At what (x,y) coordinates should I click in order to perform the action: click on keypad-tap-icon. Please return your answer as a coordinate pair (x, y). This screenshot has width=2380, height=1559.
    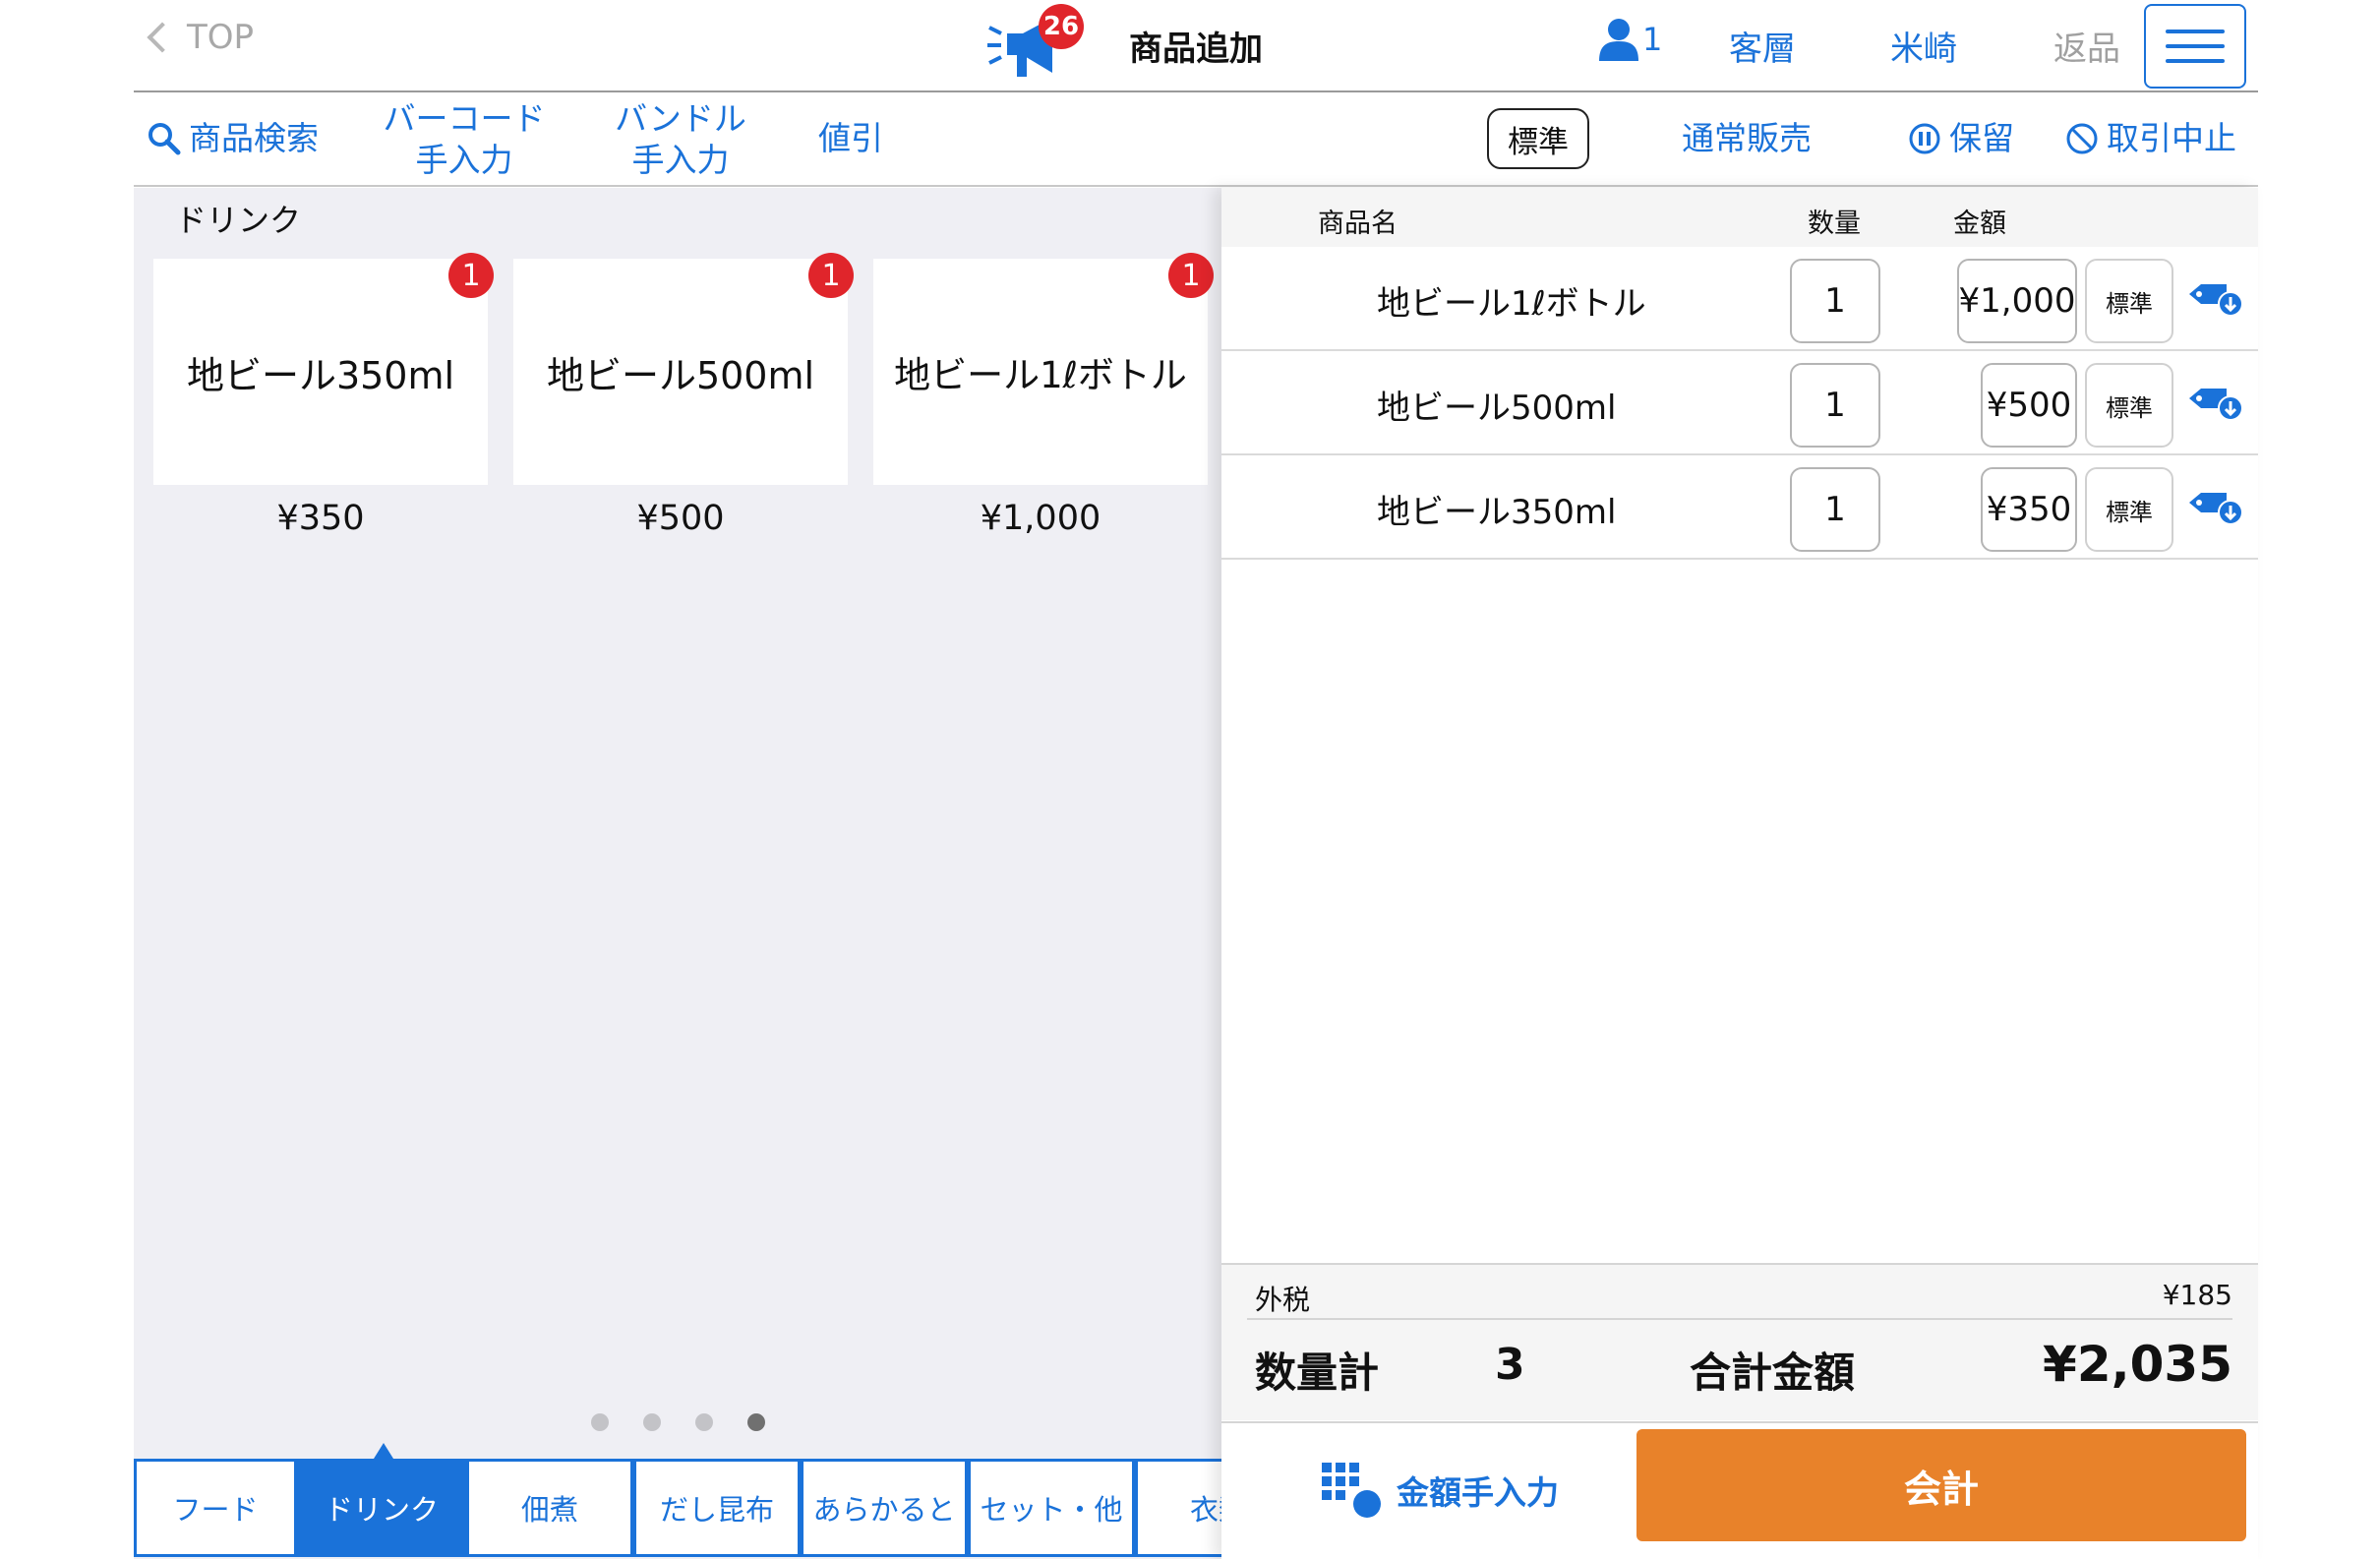
    Looking at the image, I should click on (1351, 1490).